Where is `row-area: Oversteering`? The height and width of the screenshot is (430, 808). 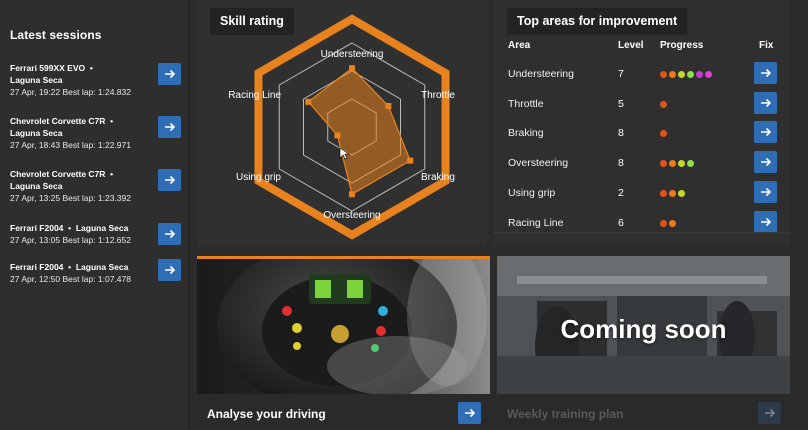 row-area: Oversteering is located at coordinates (538, 163).